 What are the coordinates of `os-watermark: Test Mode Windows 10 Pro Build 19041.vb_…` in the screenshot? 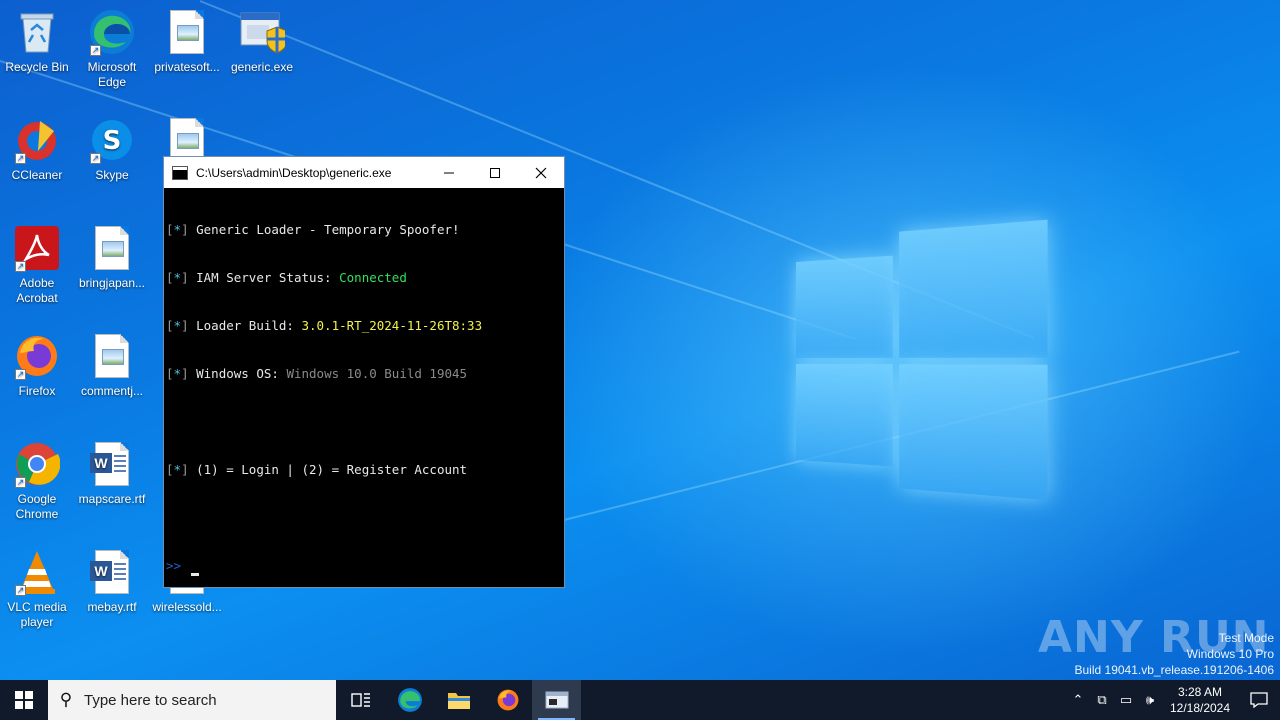 It's located at (1175, 654).